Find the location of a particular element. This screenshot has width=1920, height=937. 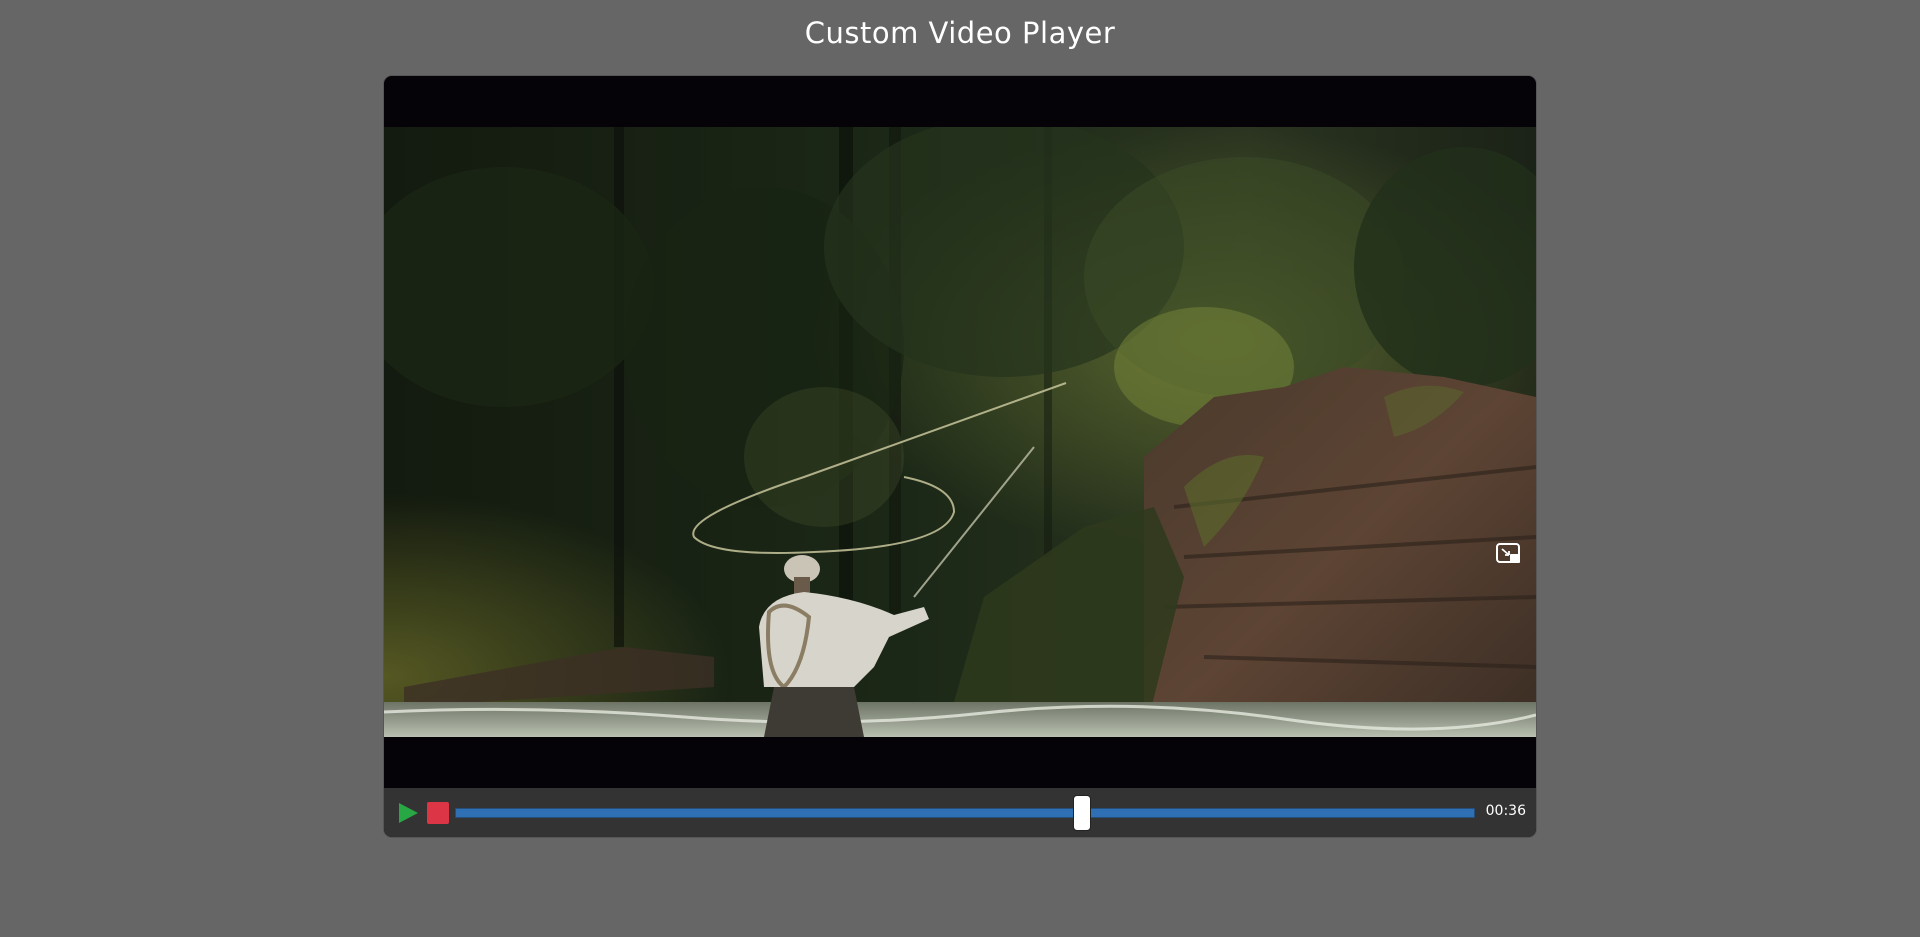

page-title: Custom Video Player is located at coordinates (960, 33).